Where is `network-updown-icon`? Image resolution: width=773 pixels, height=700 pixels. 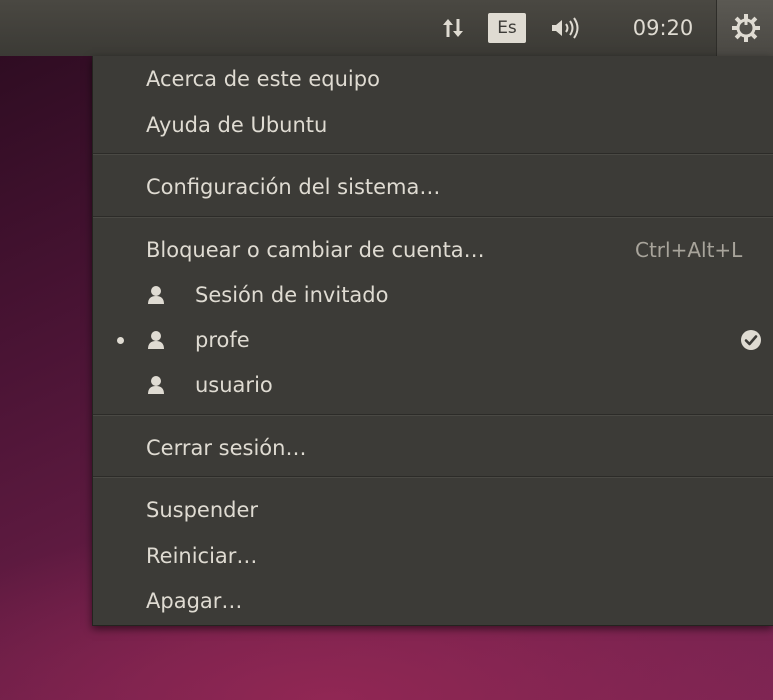
network-updown-icon is located at coordinates (453, 28).